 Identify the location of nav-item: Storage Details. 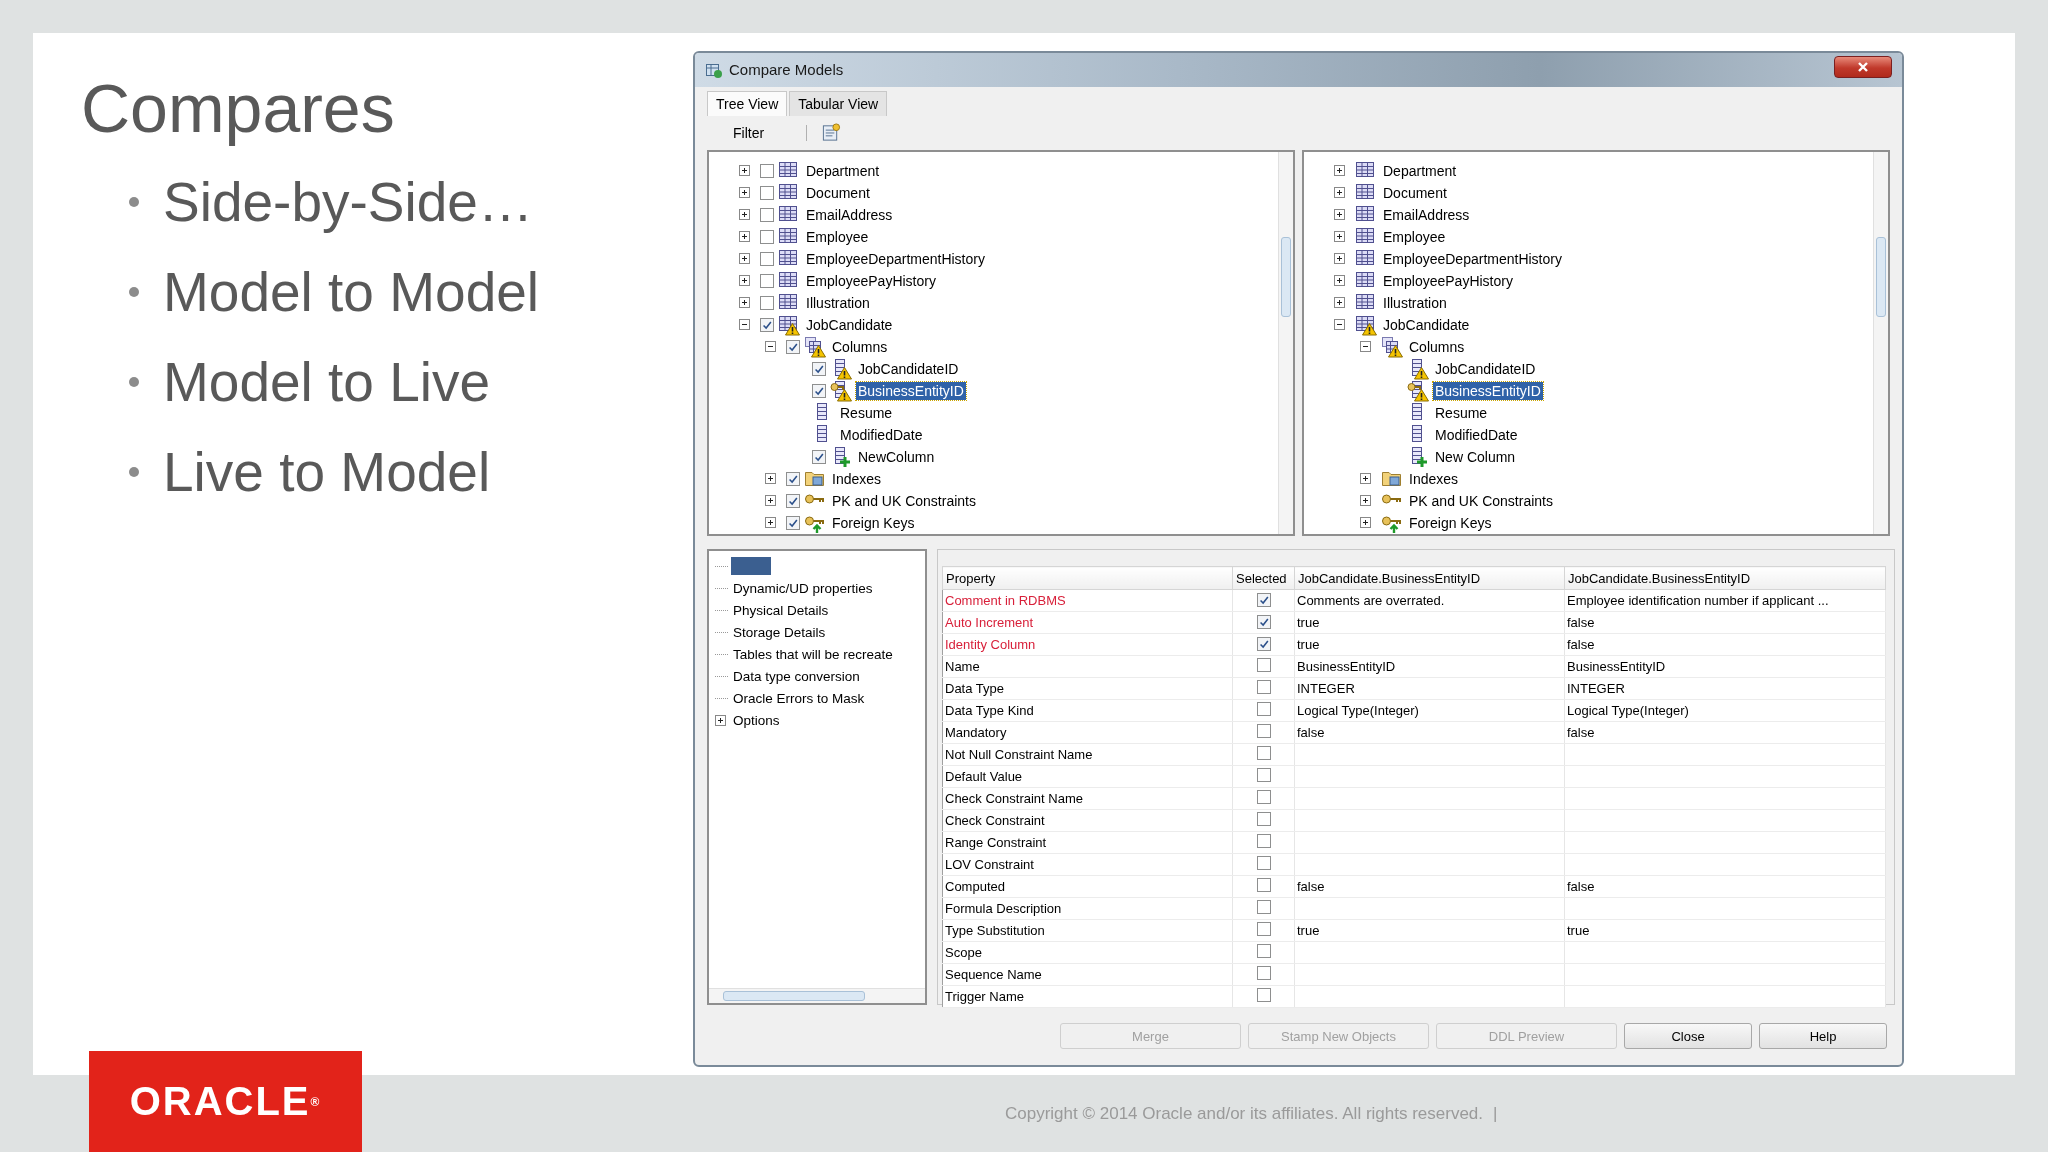
(779, 632).